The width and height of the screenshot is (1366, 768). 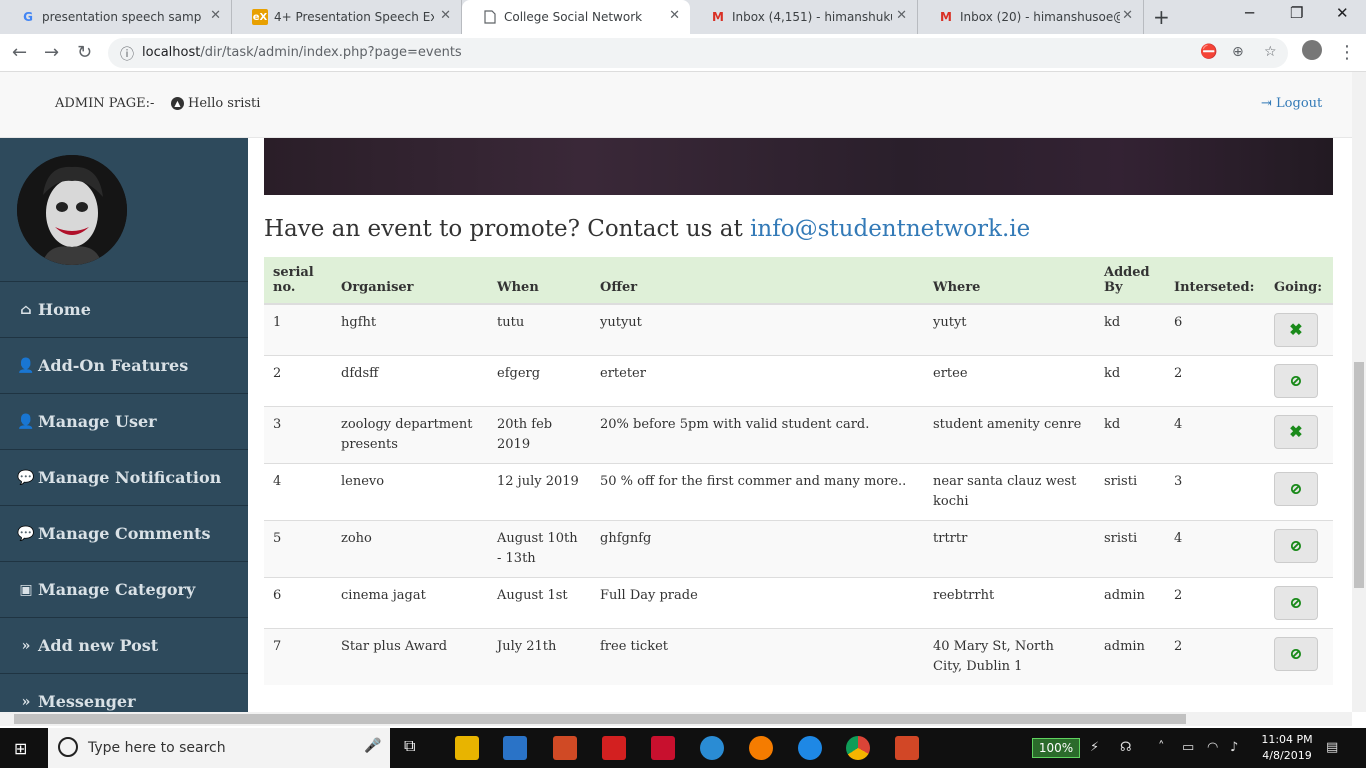 What do you see at coordinates (116, 17) in the screenshot?
I see `browser-tab-0: G presentation speech sample - G ✕` at bounding box center [116, 17].